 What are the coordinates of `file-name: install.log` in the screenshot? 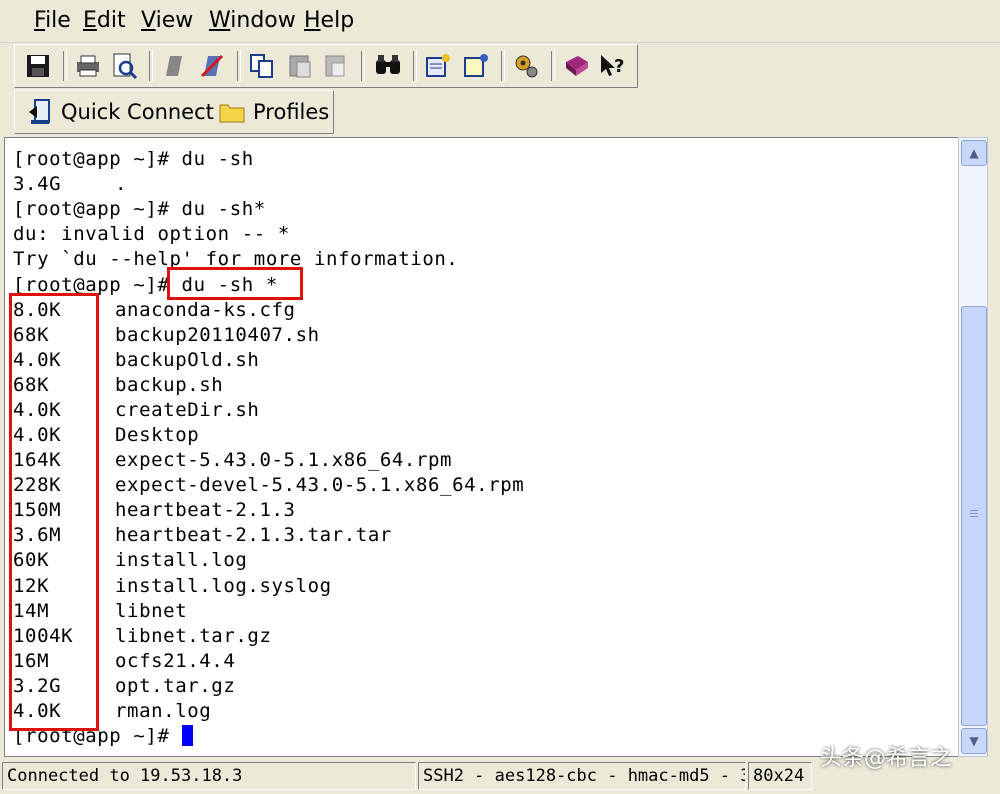 It's located at (181, 560).